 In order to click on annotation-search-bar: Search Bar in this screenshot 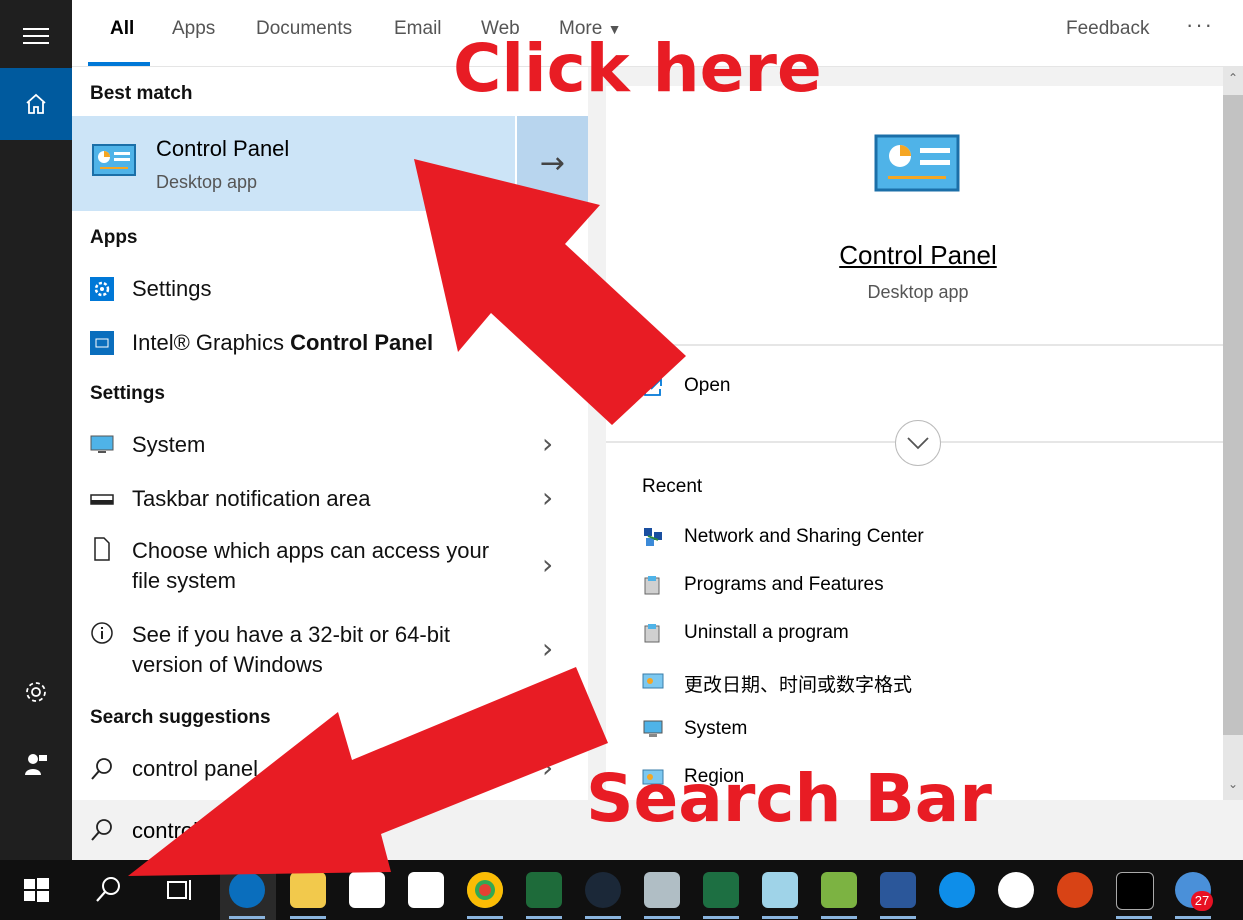, I will do `click(789, 798)`.